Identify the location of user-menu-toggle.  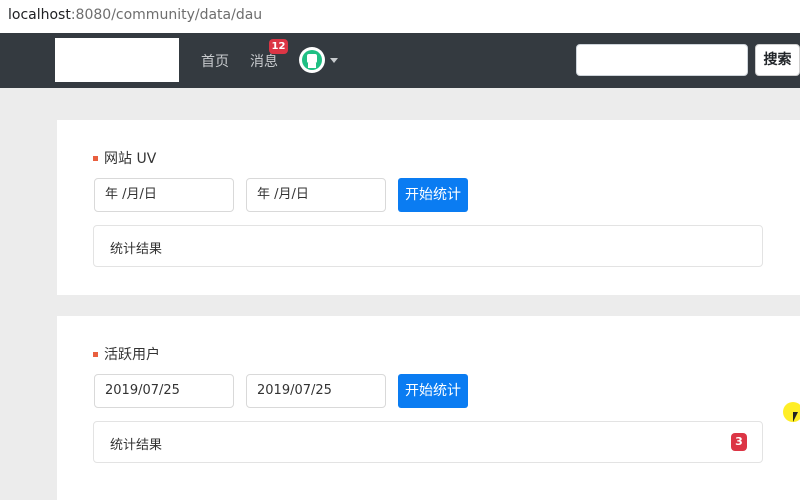
(319, 60).